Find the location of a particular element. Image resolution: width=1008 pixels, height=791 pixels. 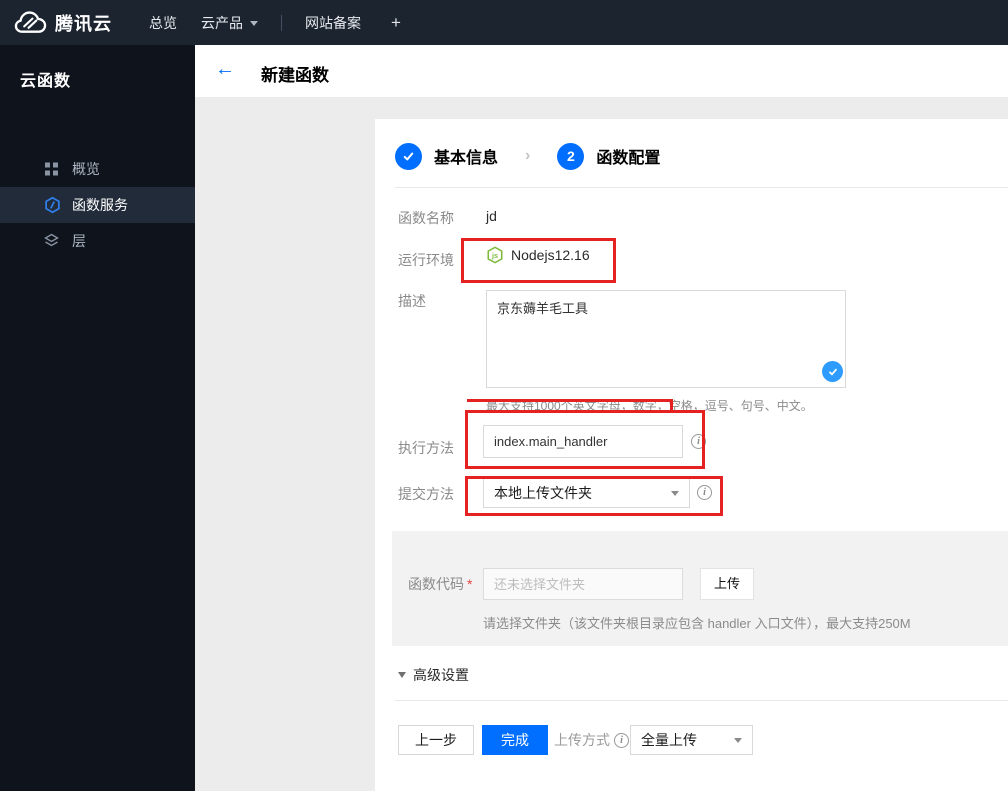

upload-mode-group: 上传方式 i is located at coordinates (591, 740).